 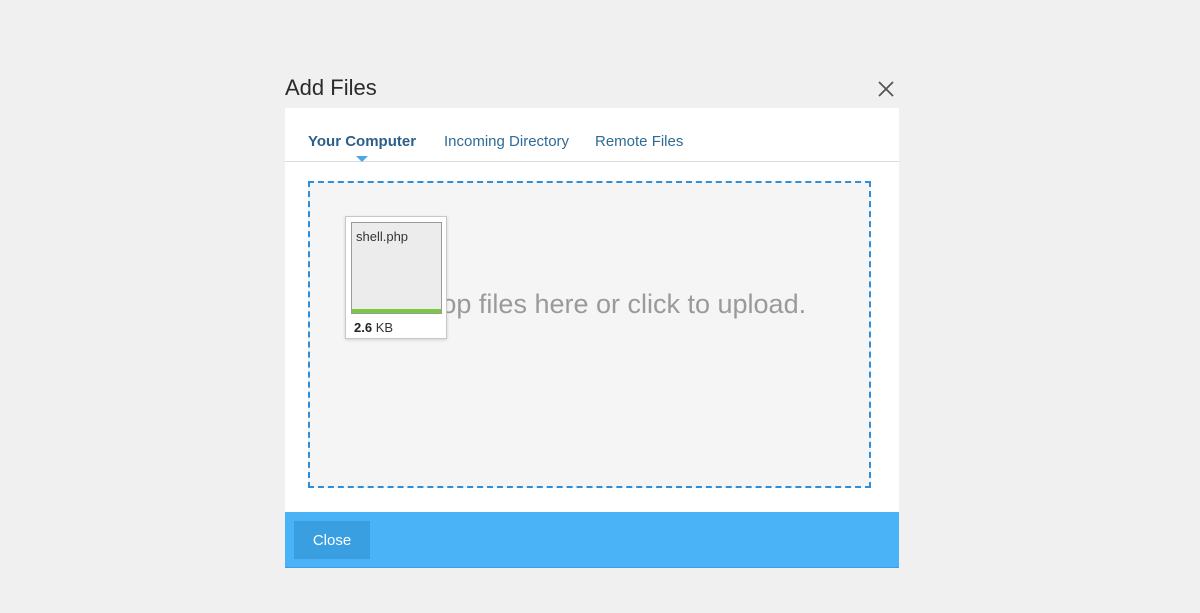 What do you see at coordinates (363, 327) in the screenshot?
I see `file-size-value: 2.6` at bounding box center [363, 327].